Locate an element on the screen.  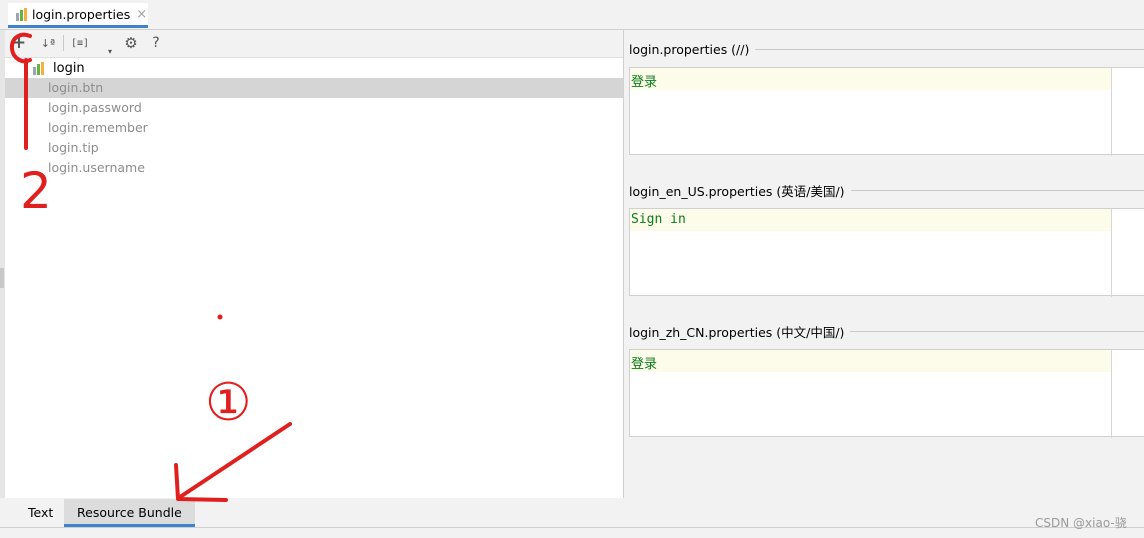
status-strip is located at coordinates (572, 533).